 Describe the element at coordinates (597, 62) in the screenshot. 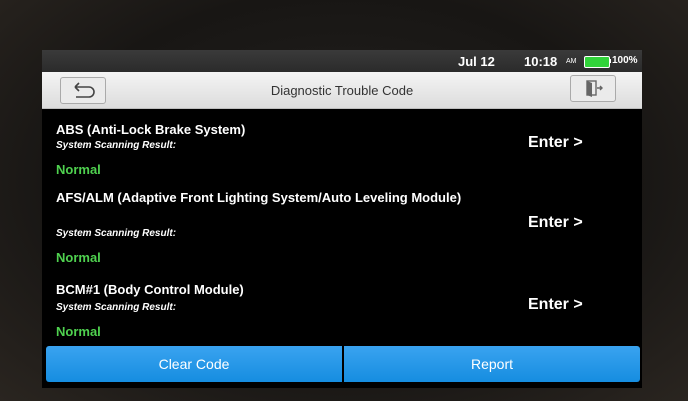

I see `battery-icon` at that location.